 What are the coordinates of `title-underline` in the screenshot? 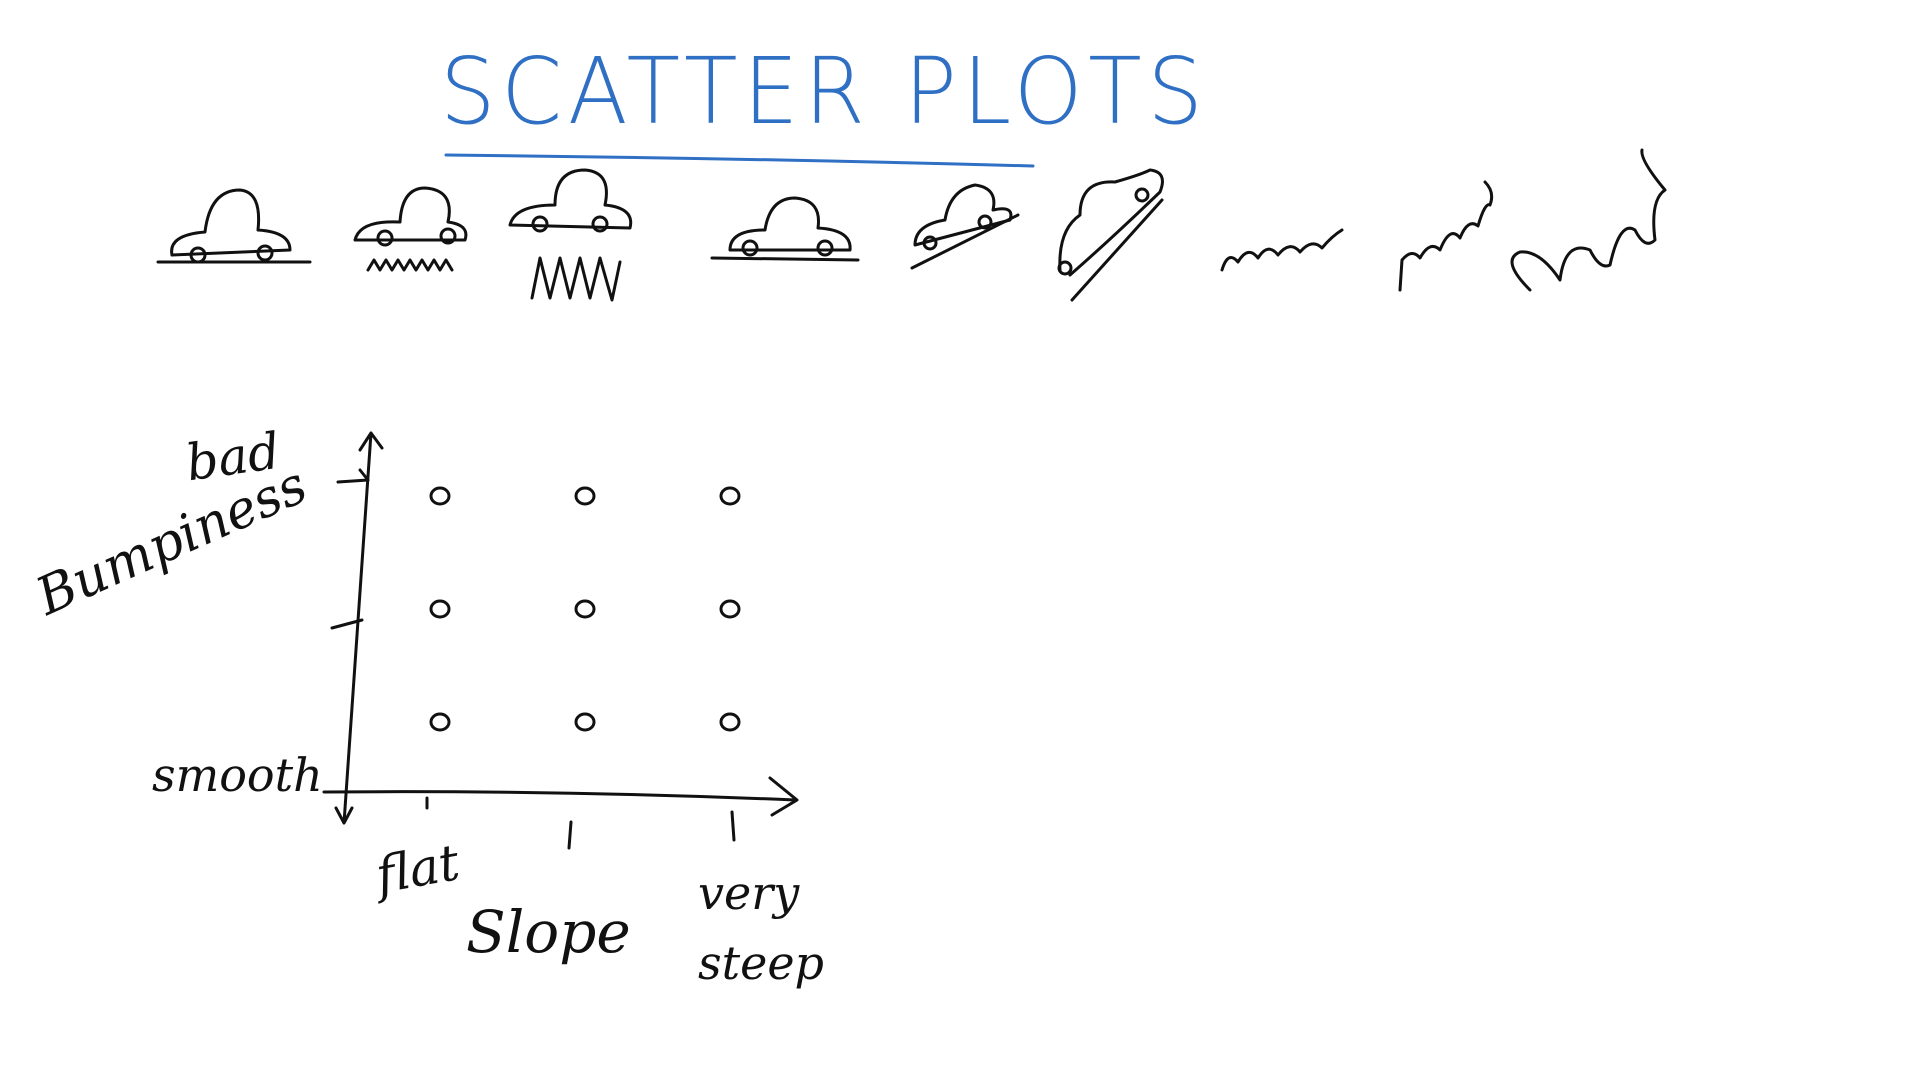 It's located at (739, 160).